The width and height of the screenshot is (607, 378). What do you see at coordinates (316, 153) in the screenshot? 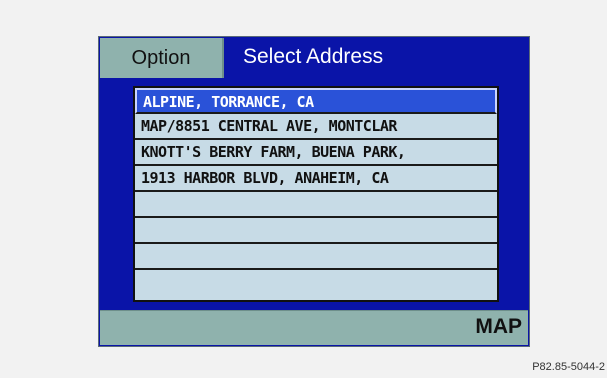
I see `address-list-item: KNOTT'S BERRY FARM, BUENA PARK,` at bounding box center [316, 153].